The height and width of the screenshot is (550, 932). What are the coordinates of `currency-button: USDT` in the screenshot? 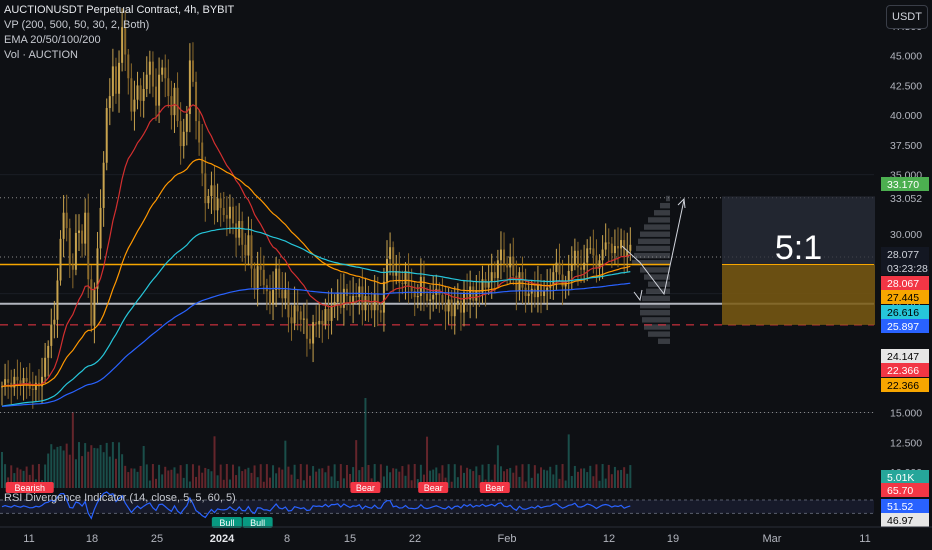 It's located at (907, 17).